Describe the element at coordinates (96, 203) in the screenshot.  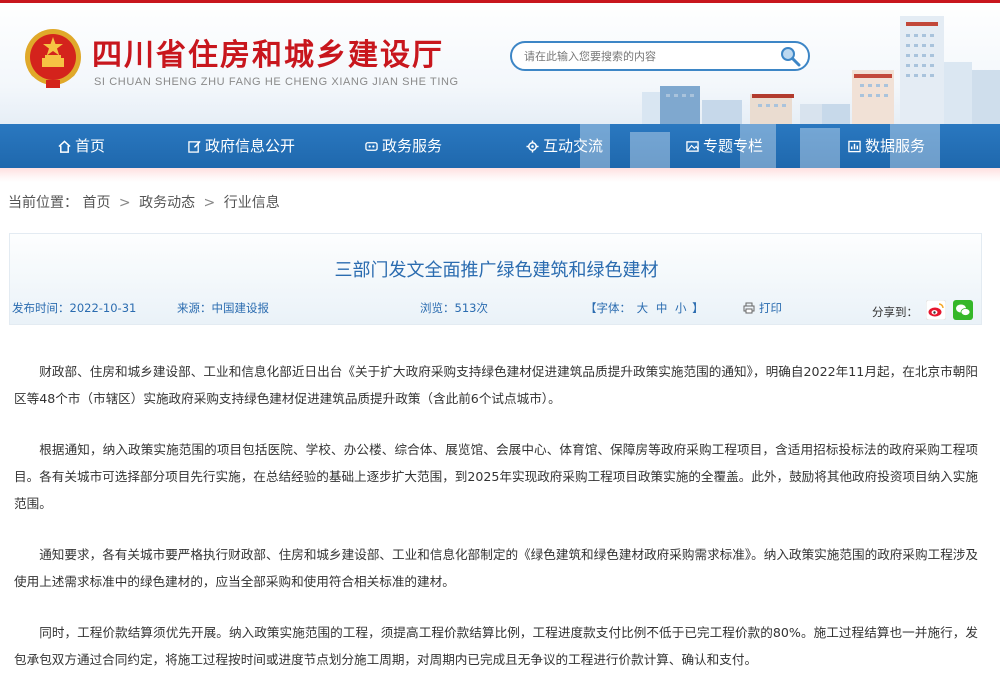
I see `breadcrumb-home: 首页` at that location.